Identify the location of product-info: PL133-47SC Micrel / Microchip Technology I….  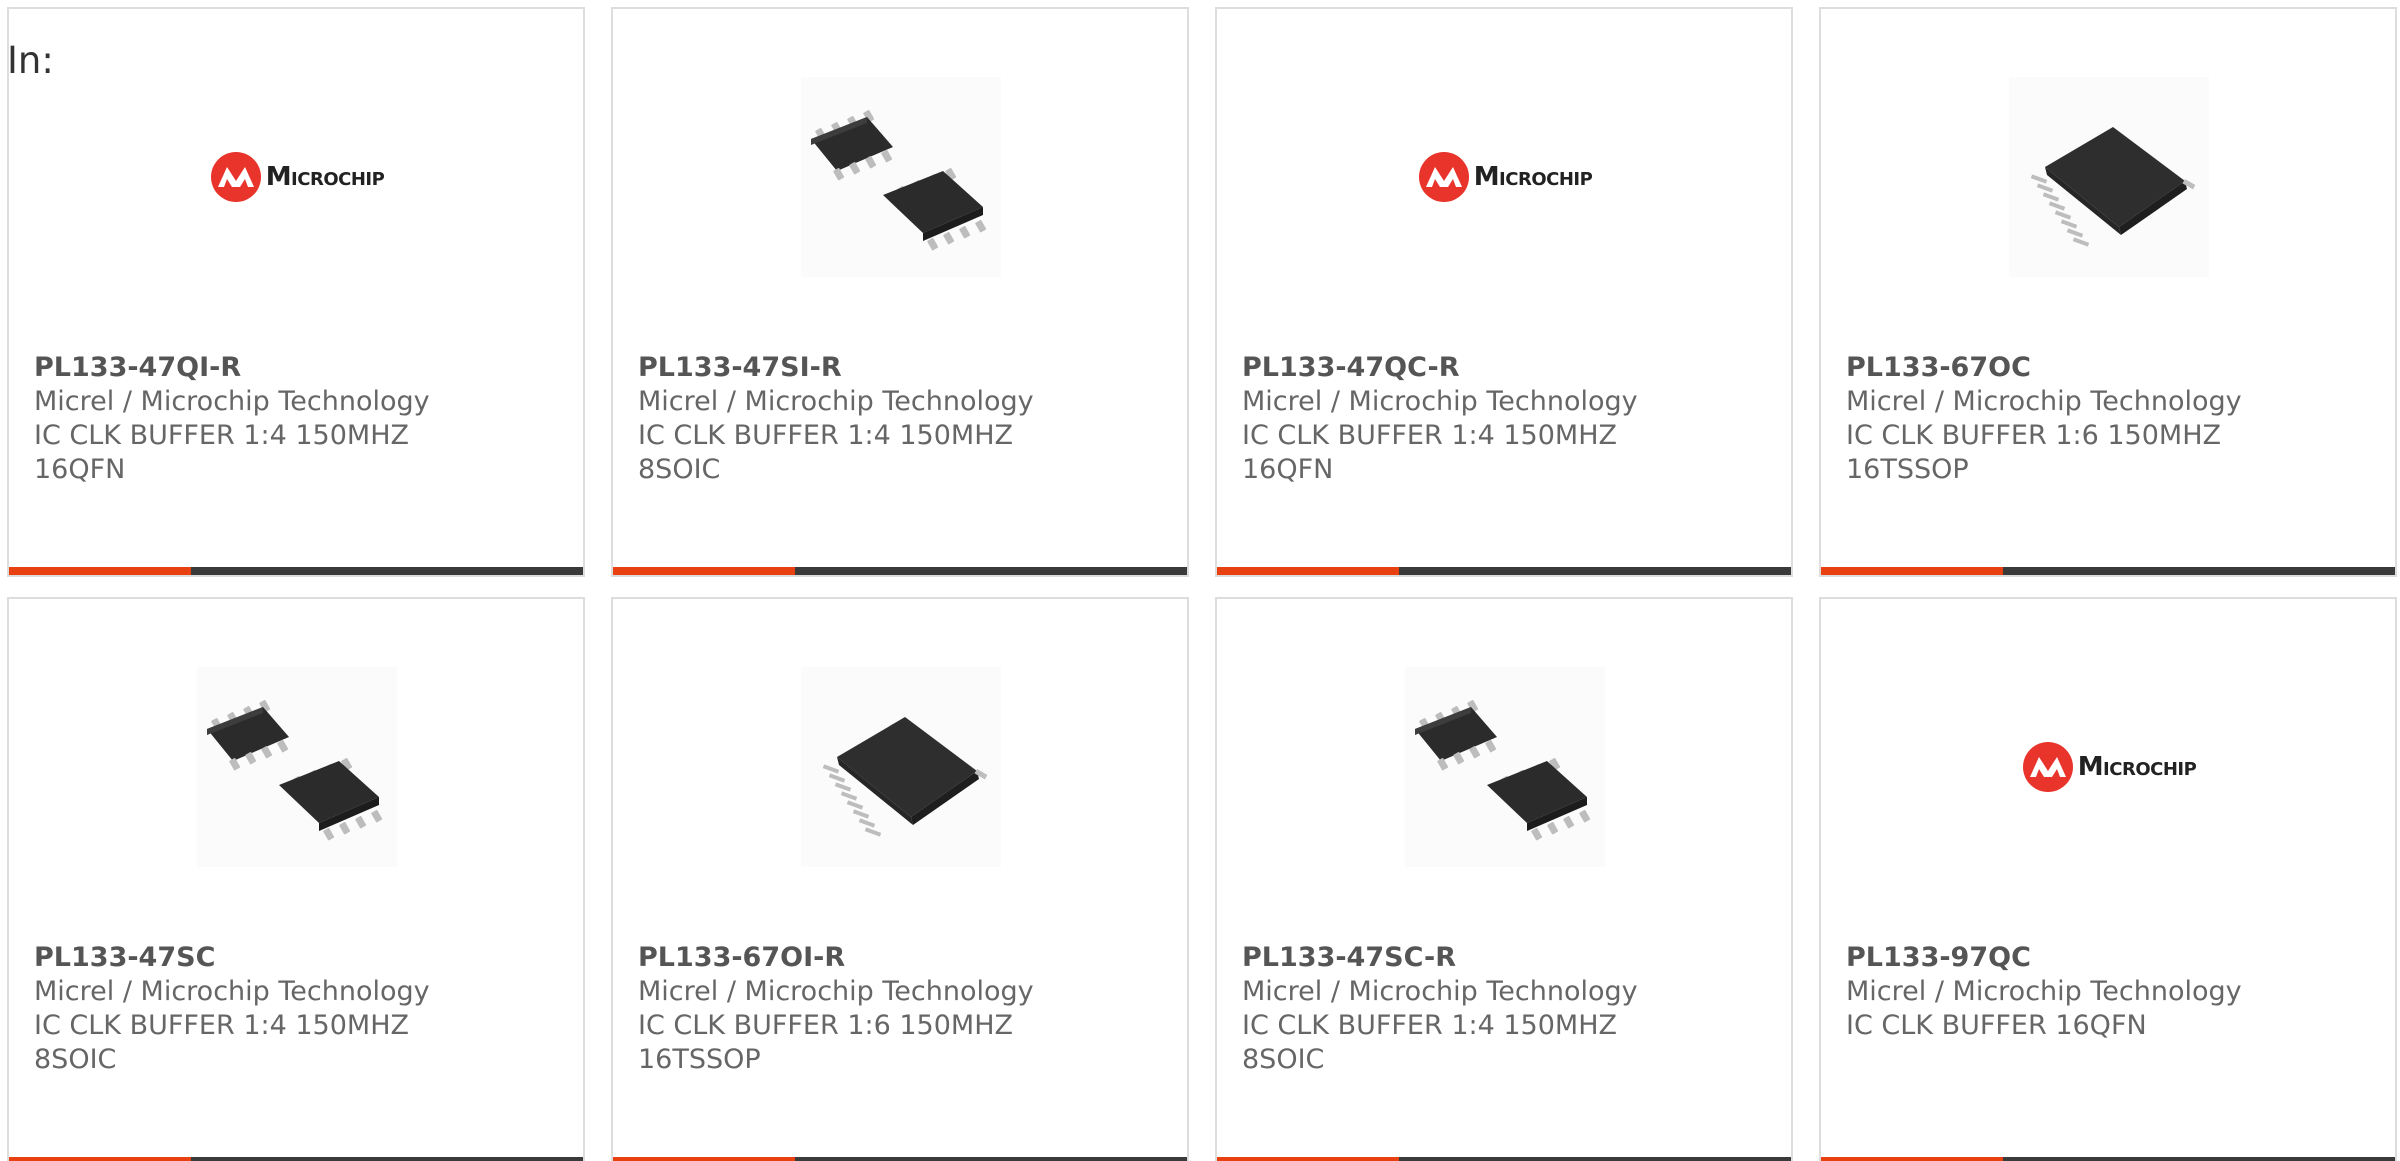
(298, 1009).